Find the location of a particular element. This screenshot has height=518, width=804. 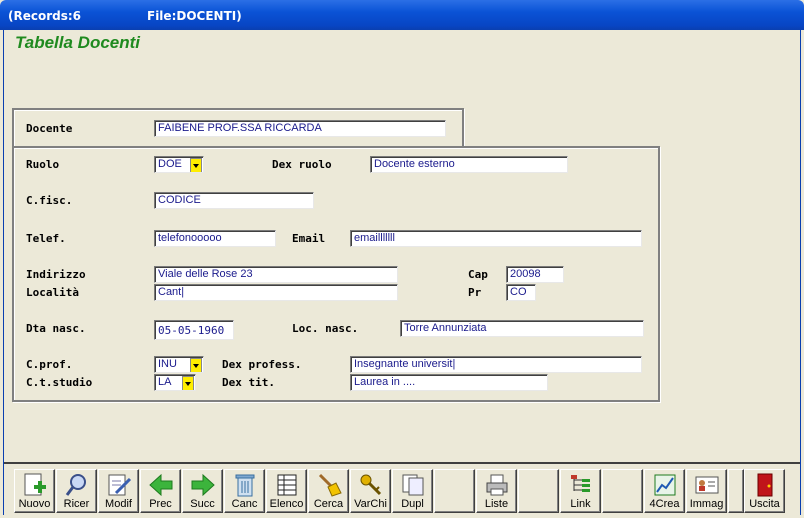

varchi-label: VarChi is located at coordinates (370, 504).